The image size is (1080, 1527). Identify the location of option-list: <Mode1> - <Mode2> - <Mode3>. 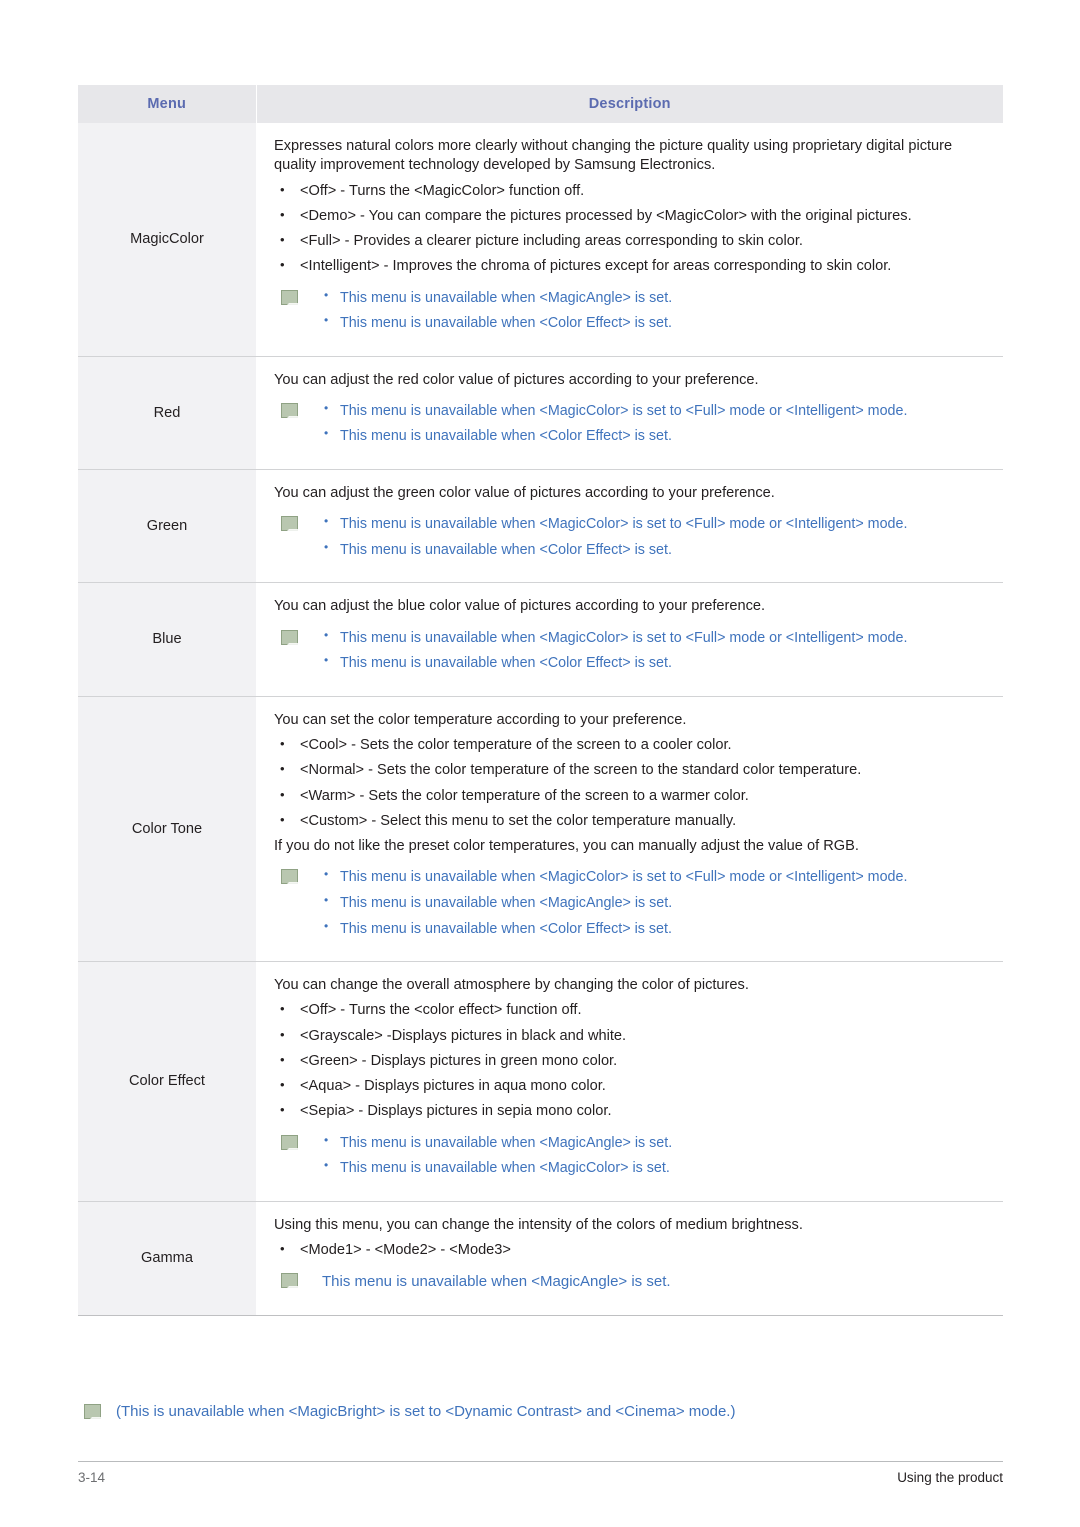
(629, 1250).